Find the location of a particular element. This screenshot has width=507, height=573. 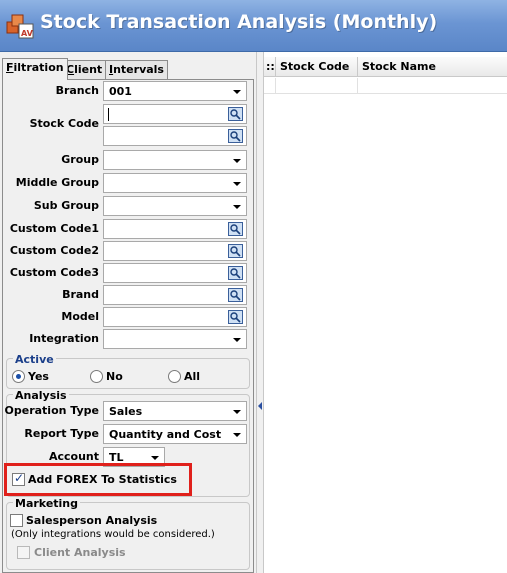

active-group-title: Active is located at coordinates (34, 359).